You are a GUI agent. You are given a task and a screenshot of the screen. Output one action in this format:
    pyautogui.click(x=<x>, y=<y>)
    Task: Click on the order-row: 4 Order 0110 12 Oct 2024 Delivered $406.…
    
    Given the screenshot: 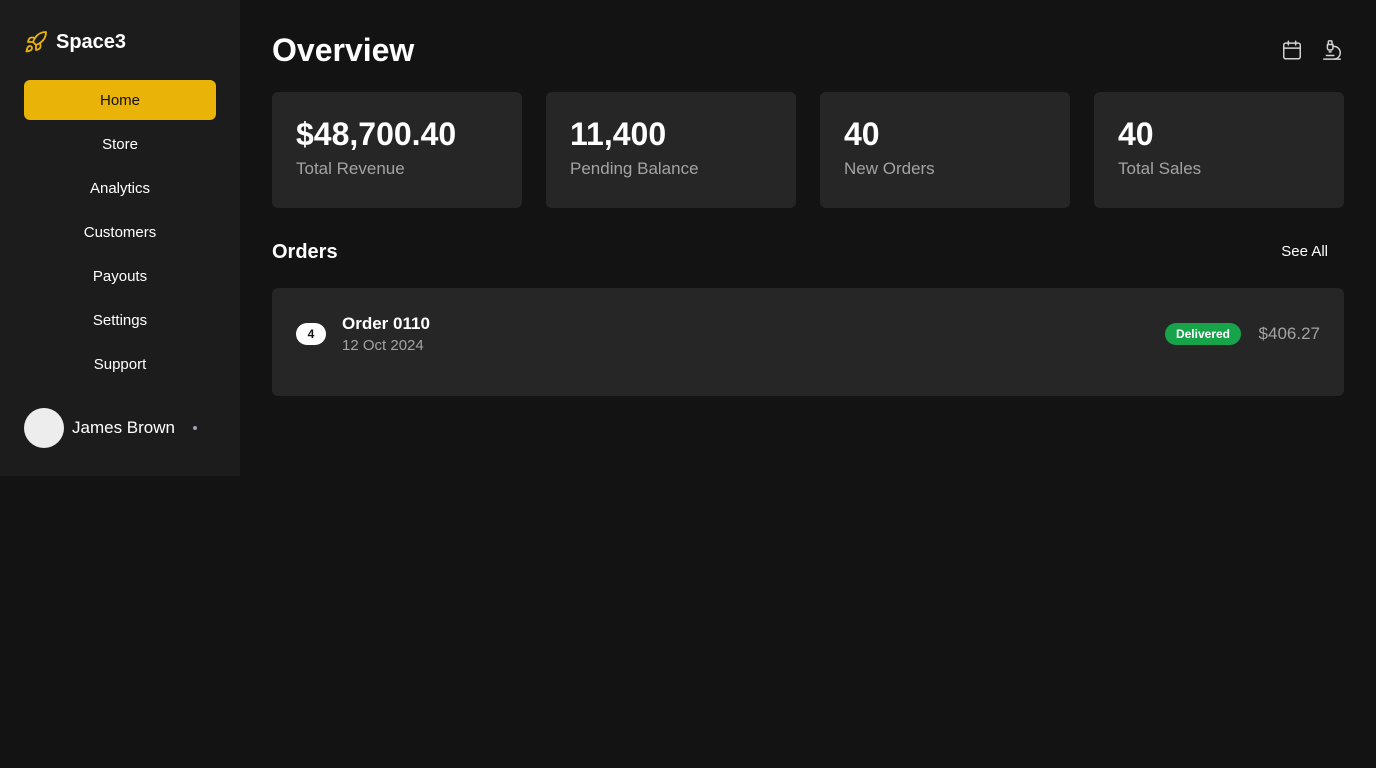 What is the action you would take?
    pyautogui.click(x=808, y=342)
    